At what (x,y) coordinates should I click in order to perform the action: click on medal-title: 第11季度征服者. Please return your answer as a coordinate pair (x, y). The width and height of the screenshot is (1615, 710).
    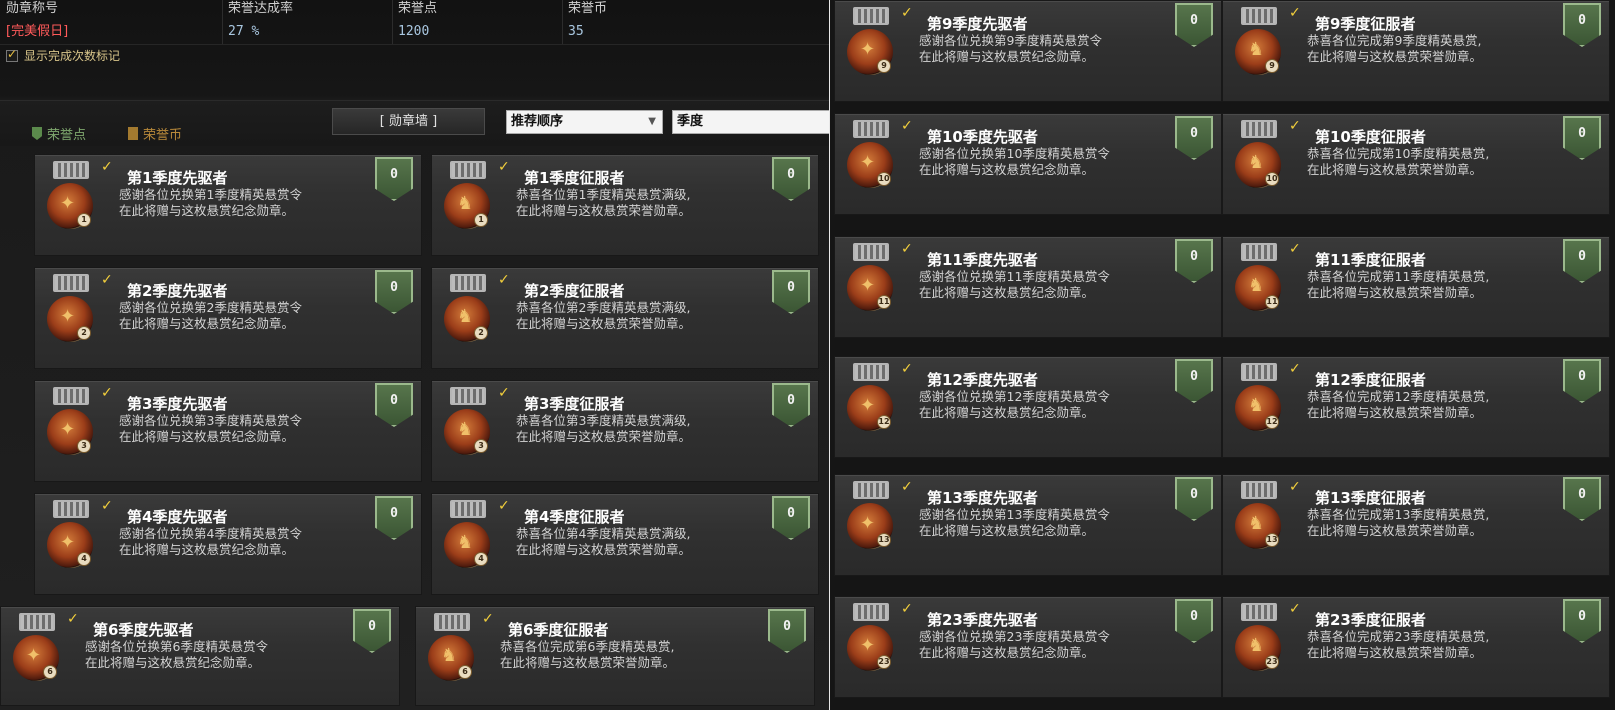
    Looking at the image, I should click on (1370, 260).